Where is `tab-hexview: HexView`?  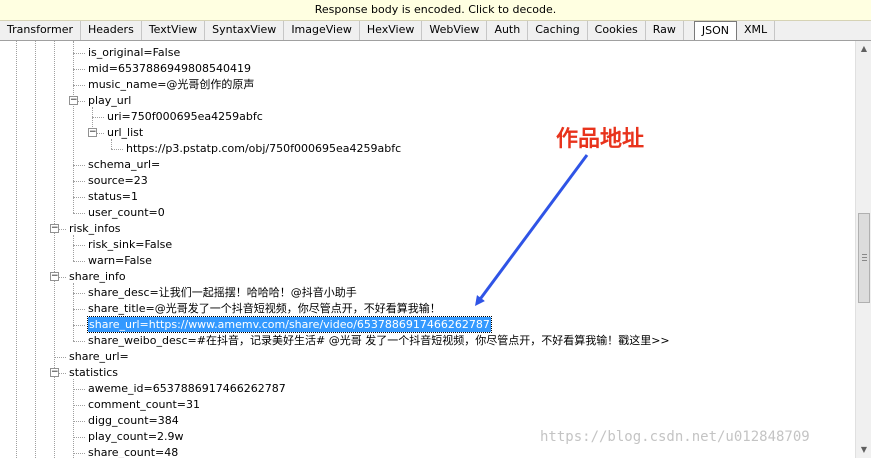 tab-hexview: HexView is located at coordinates (391, 30).